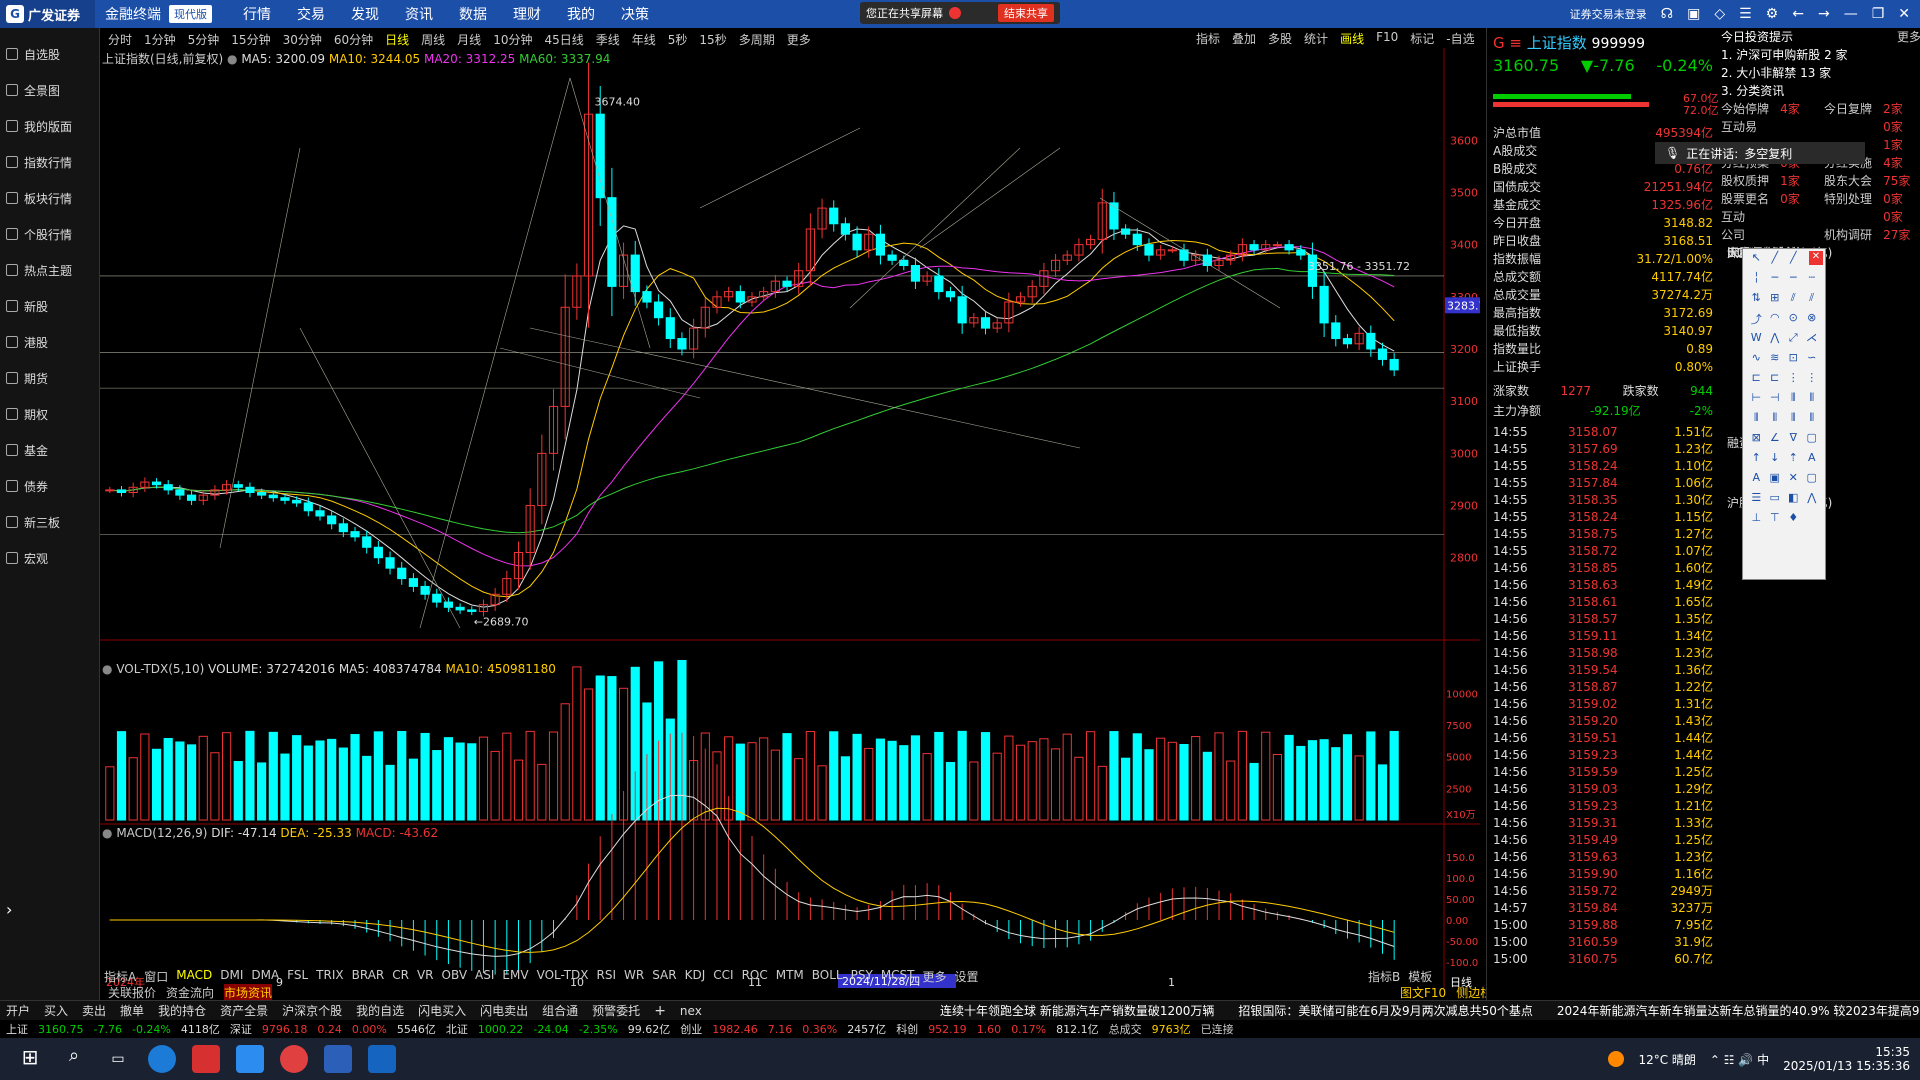  Describe the element at coordinates (1851, 14) in the screenshot. I see `minimize-icon: —` at that location.